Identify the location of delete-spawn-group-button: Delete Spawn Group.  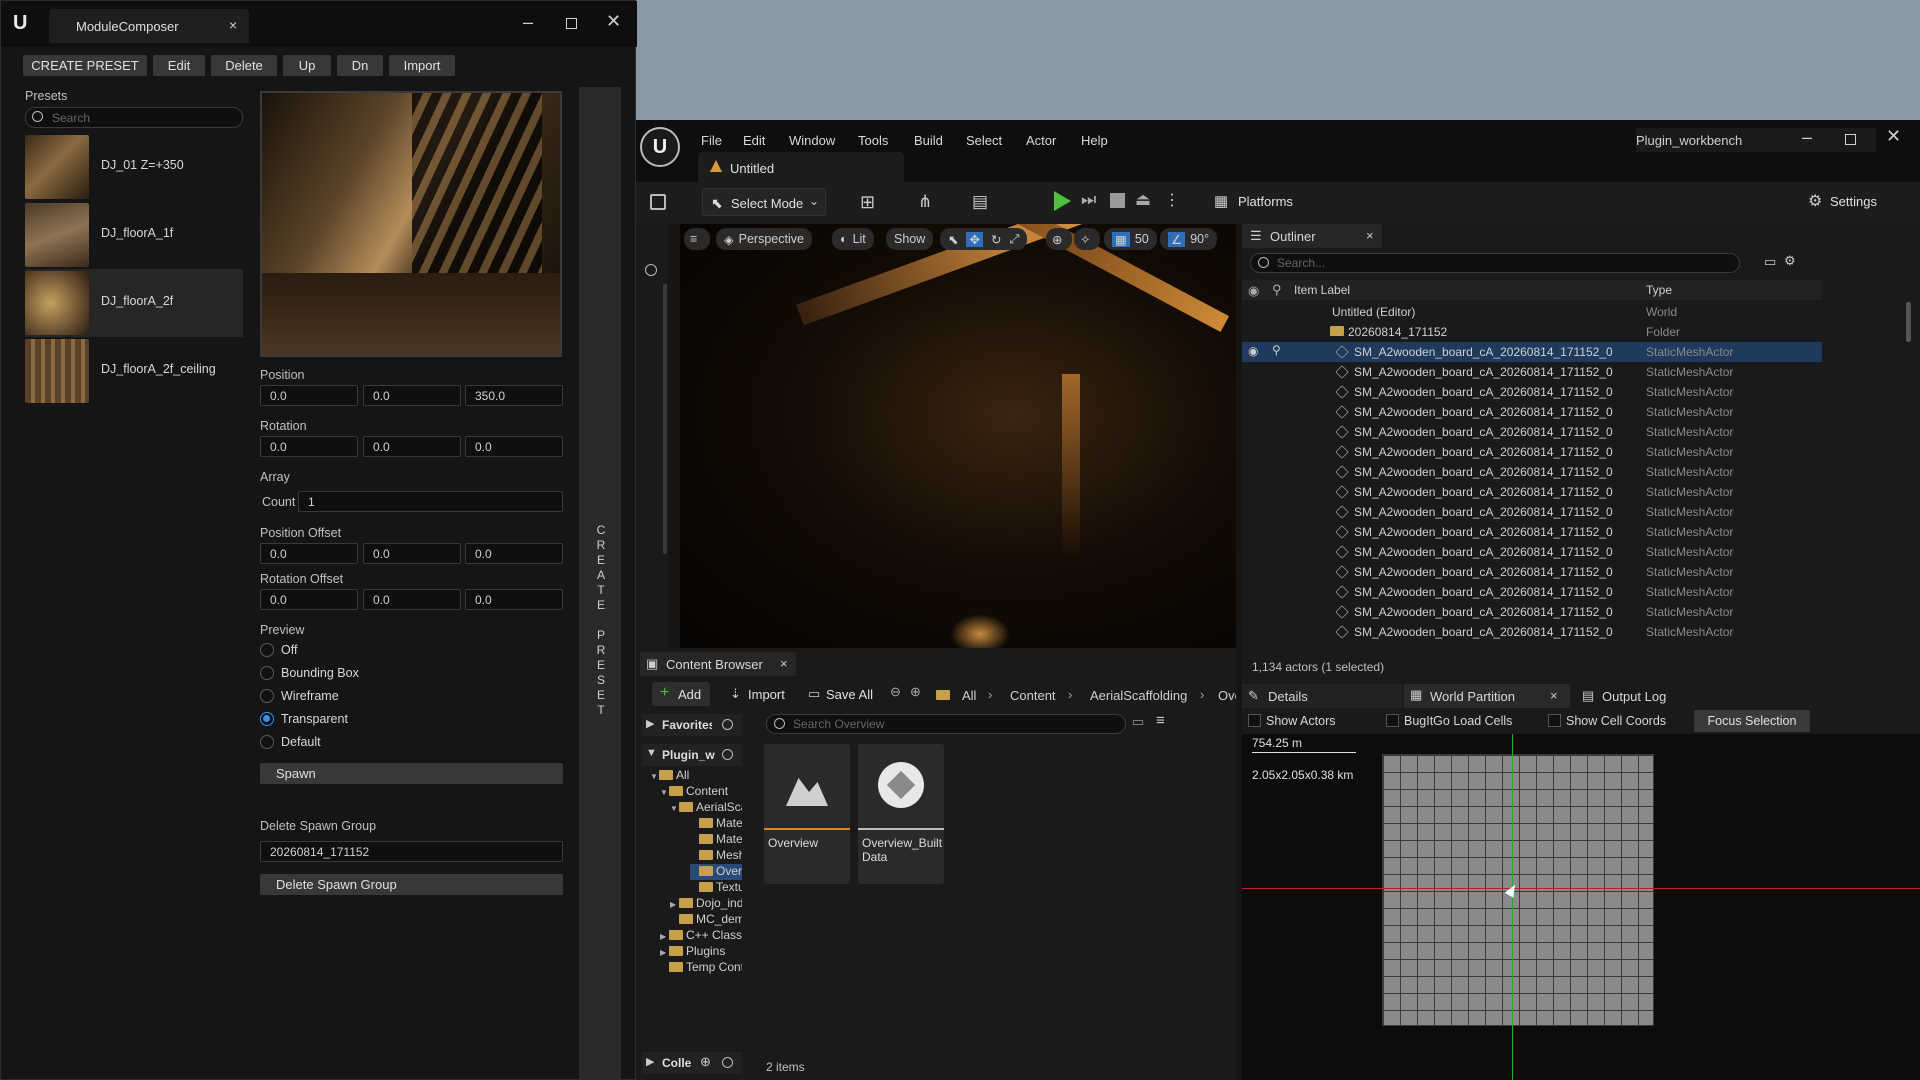
(411, 884).